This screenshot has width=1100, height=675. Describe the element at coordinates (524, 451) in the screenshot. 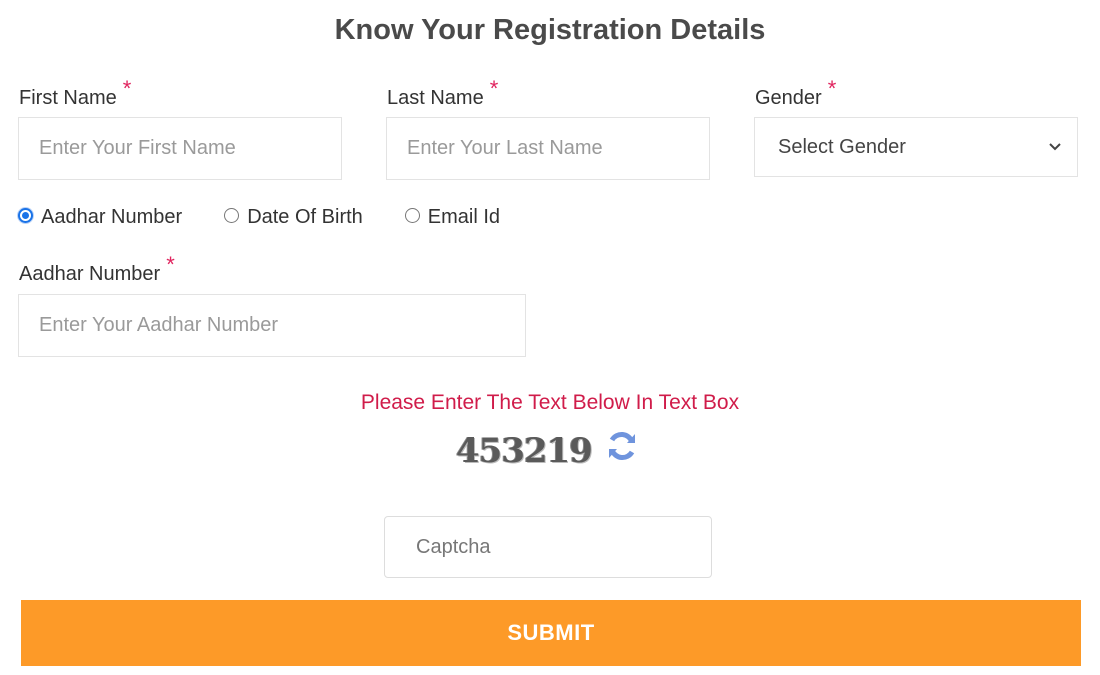

I see `captcha-code-image: 453219` at that location.